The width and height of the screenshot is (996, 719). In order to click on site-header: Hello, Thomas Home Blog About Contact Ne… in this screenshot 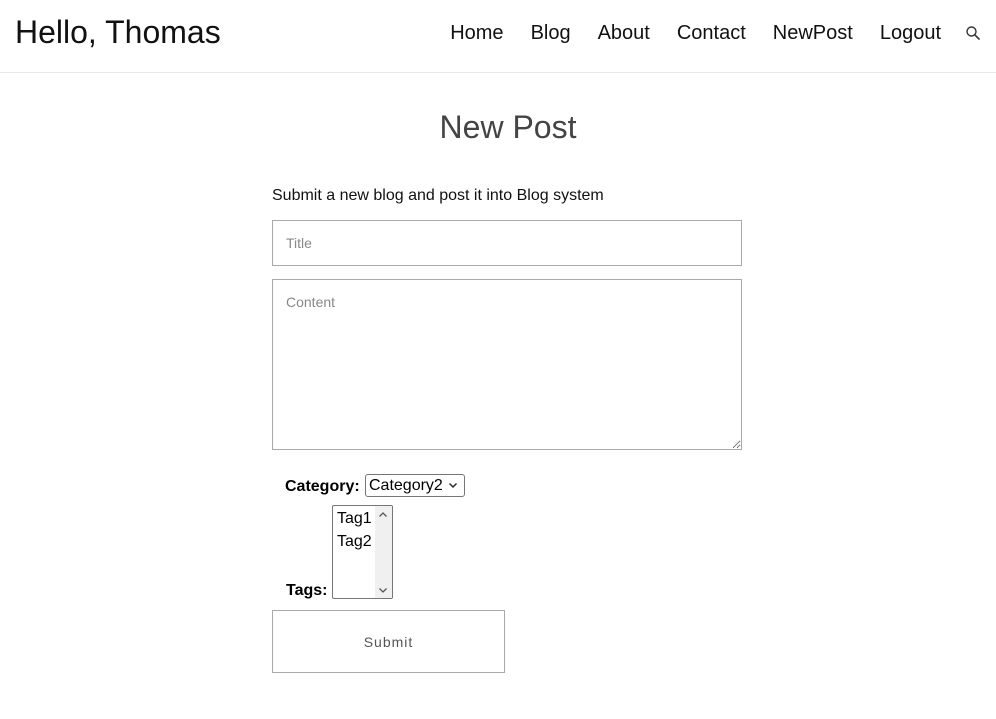, I will do `click(498, 36)`.